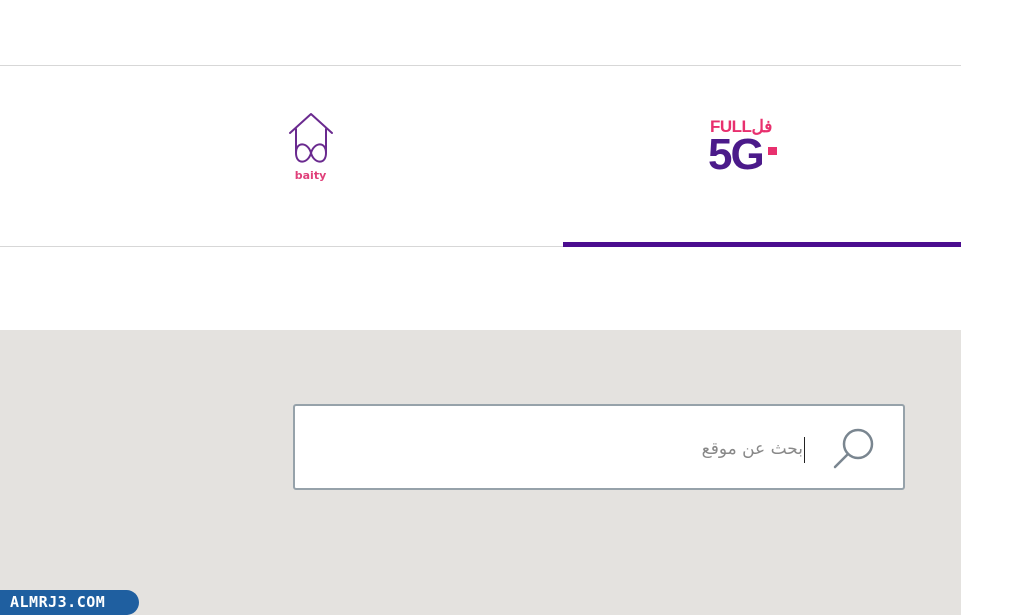  Describe the element at coordinates (281, 246) in the screenshot. I see `tab-bar-divider` at that location.